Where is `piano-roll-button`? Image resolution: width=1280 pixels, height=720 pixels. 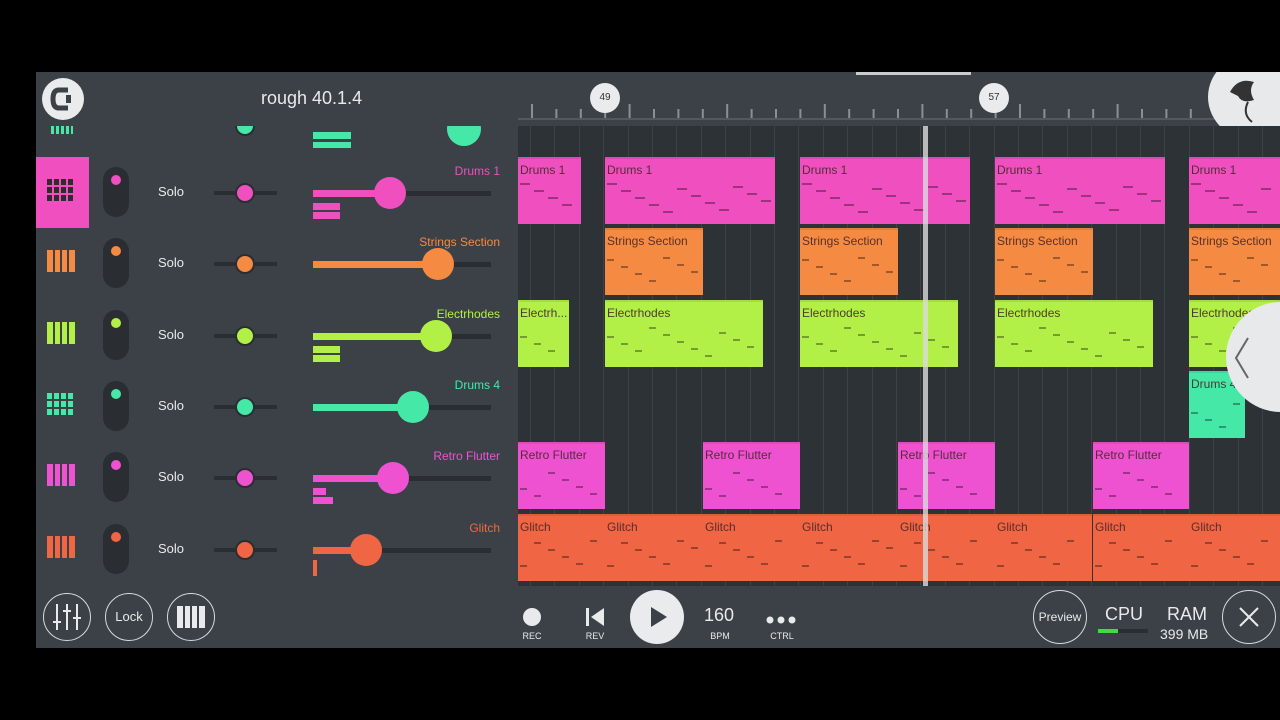 piano-roll-button is located at coordinates (191, 617).